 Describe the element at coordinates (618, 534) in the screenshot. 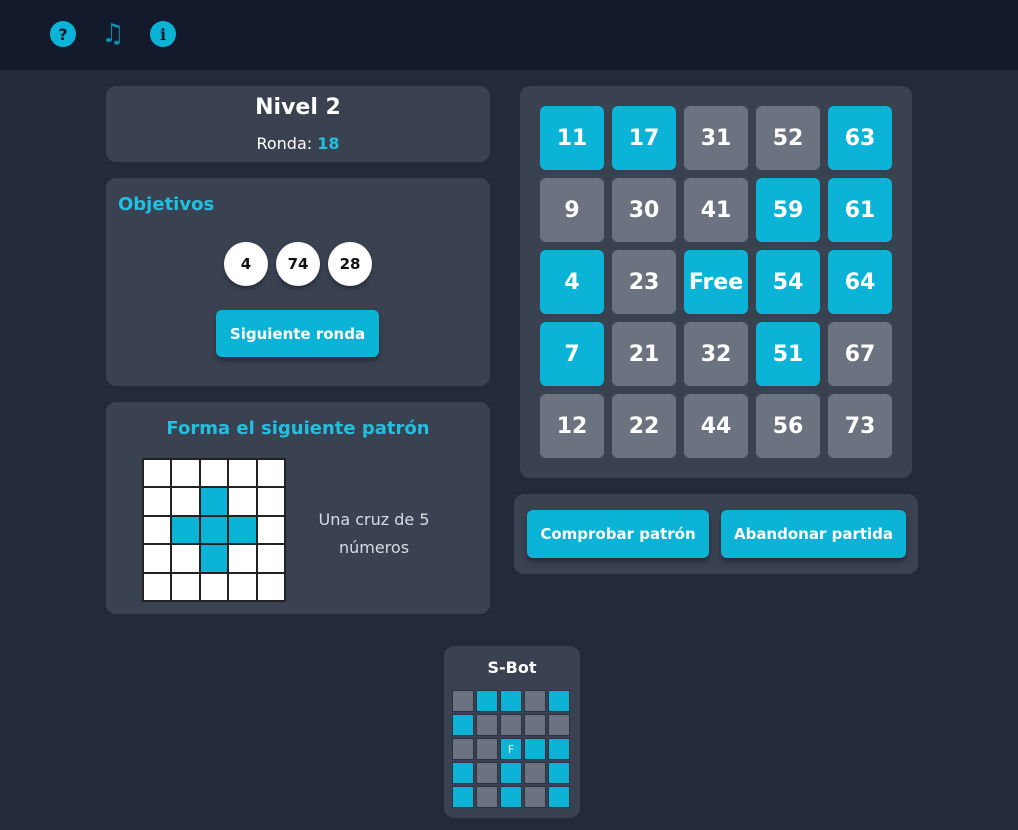

I see `check-pattern-button: Comprobar patrón` at that location.